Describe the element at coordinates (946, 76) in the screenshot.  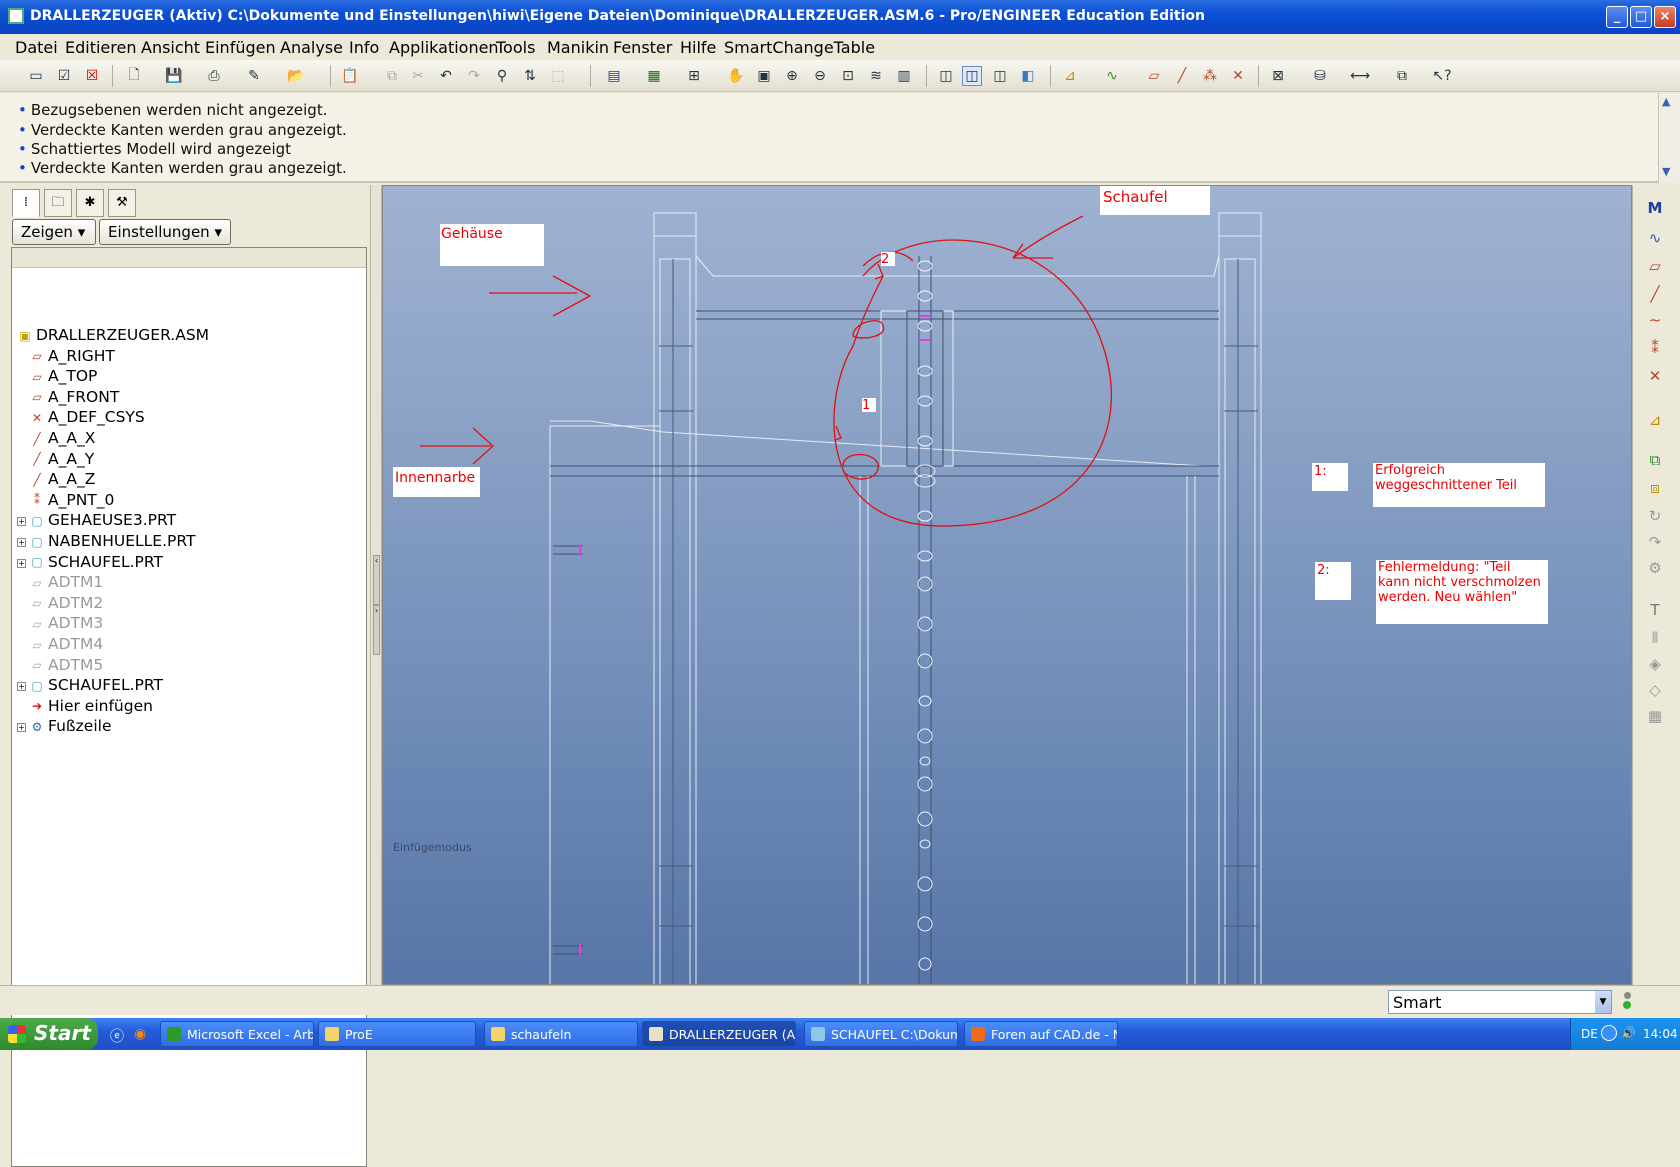
I see `wireframe-icon: ◫` at that location.